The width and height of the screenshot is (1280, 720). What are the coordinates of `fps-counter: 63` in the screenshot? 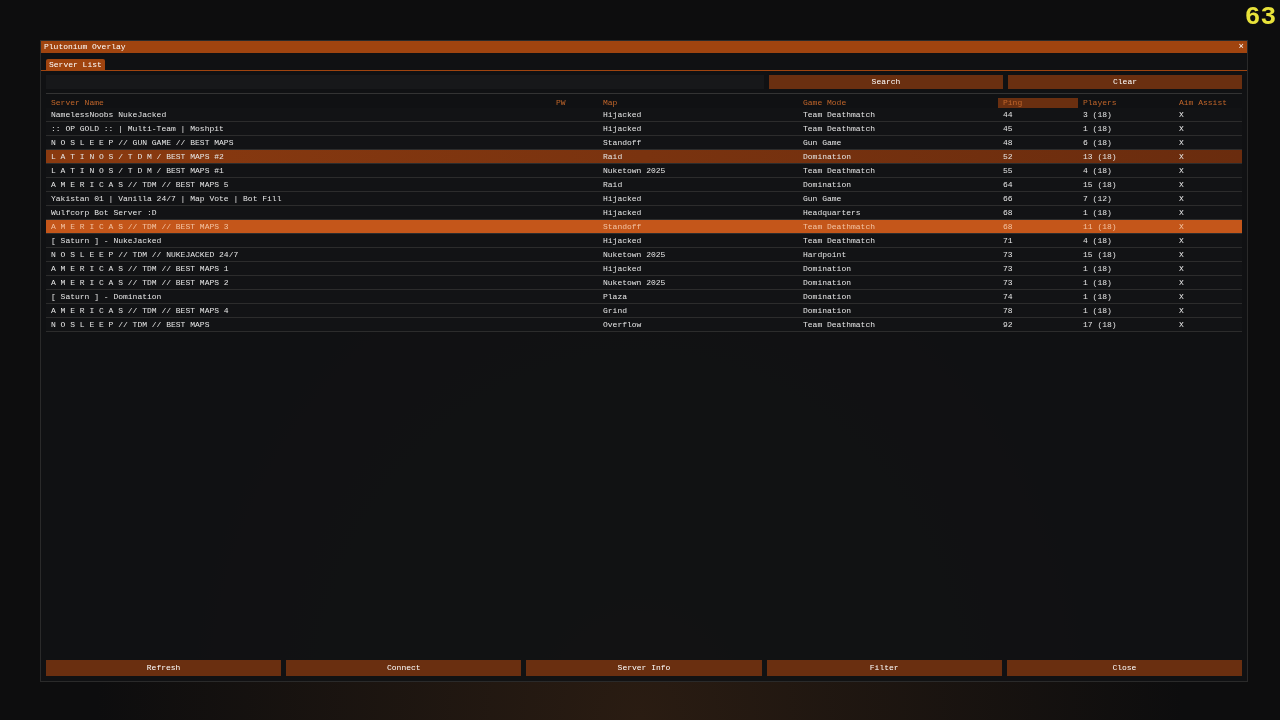 It's located at (1260, 17).